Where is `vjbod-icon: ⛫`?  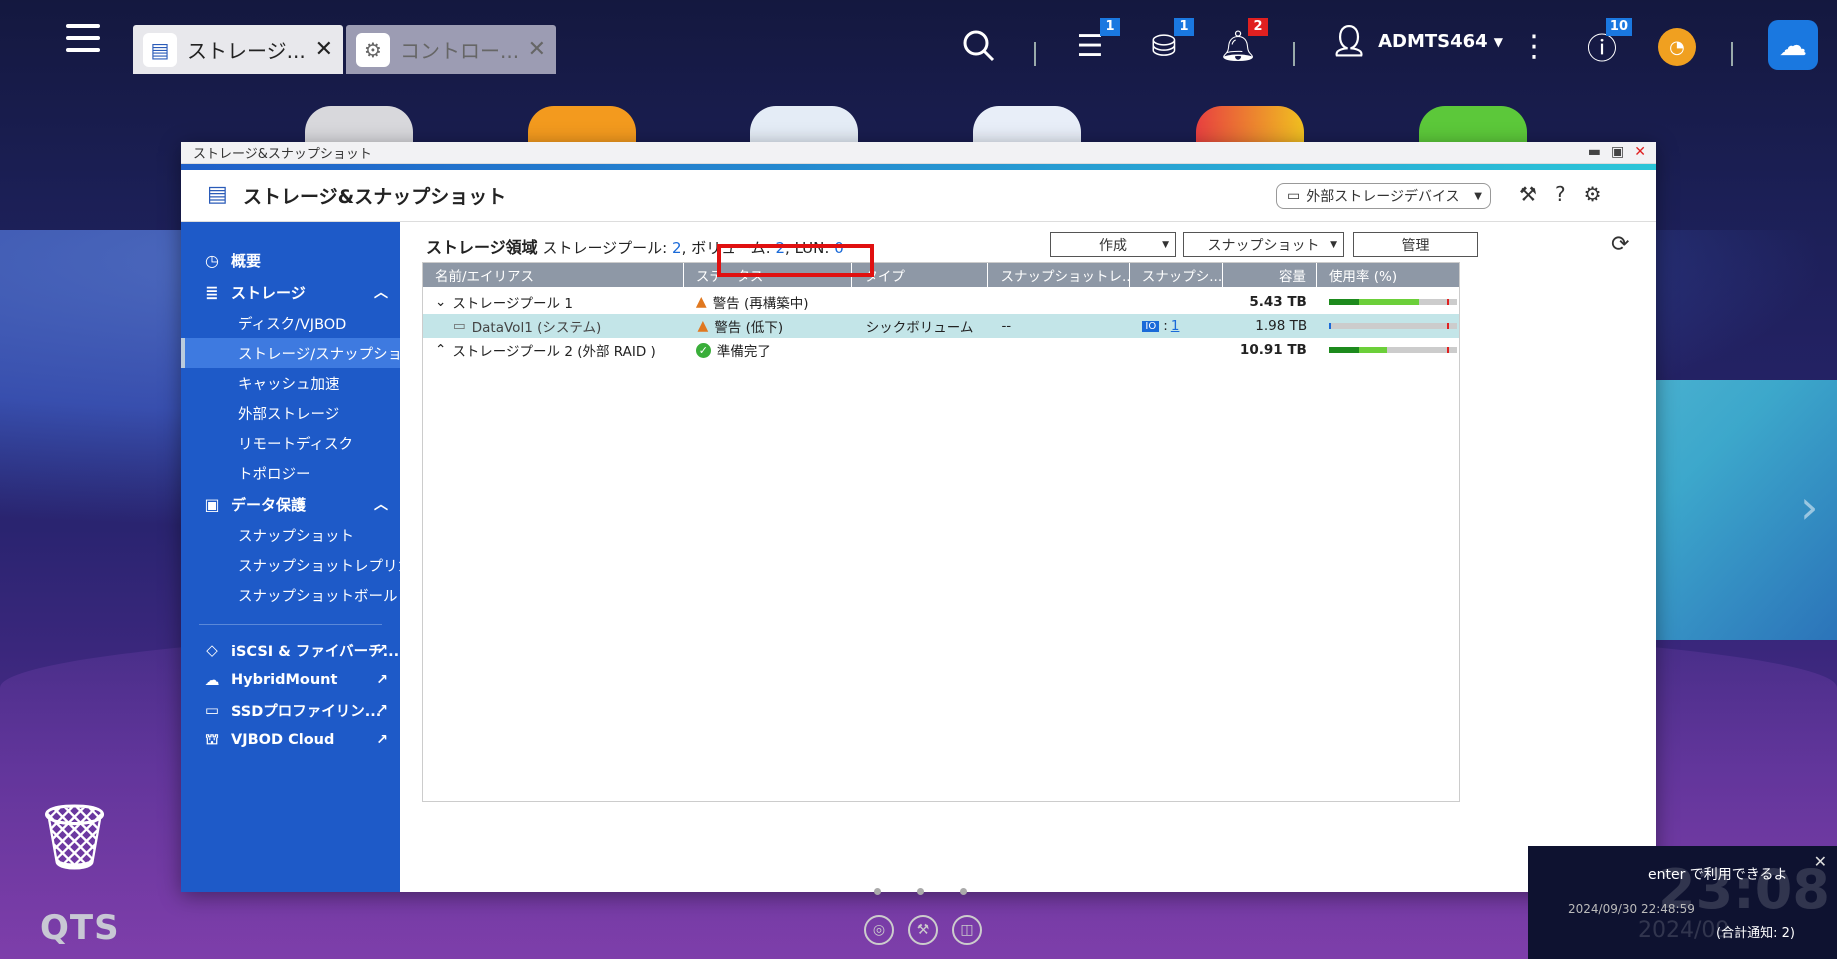 vjbod-icon: ⛫ is located at coordinates (212, 739).